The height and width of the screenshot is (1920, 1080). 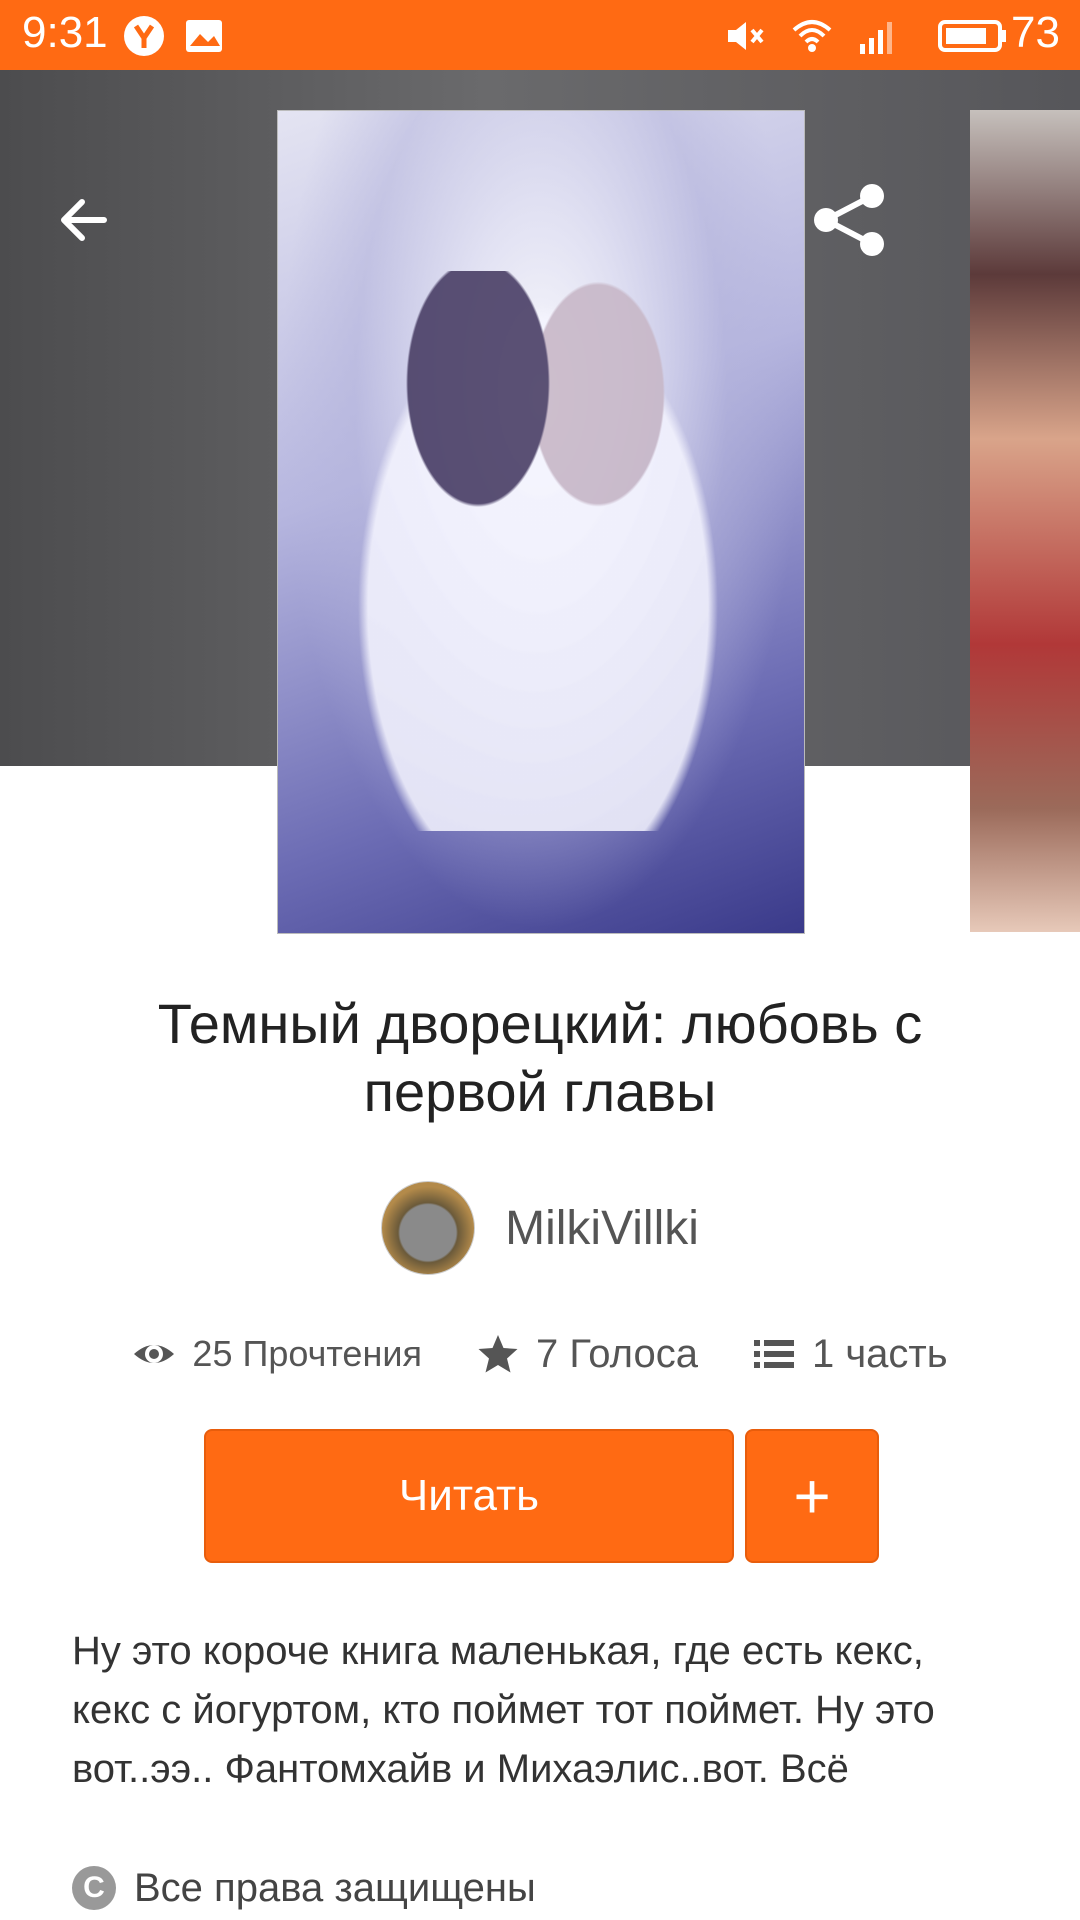 I want to click on votes-count: 7 Голоса, so click(x=616, y=1353).